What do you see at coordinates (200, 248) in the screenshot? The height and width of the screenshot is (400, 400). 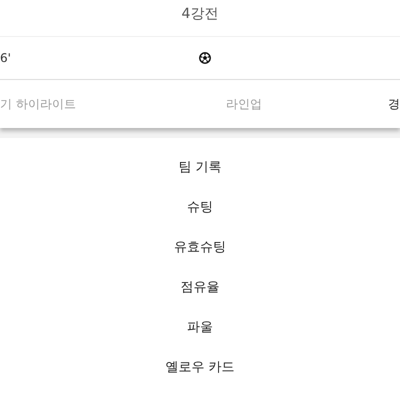 I see `stat-label: 유효슈팅` at bounding box center [200, 248].